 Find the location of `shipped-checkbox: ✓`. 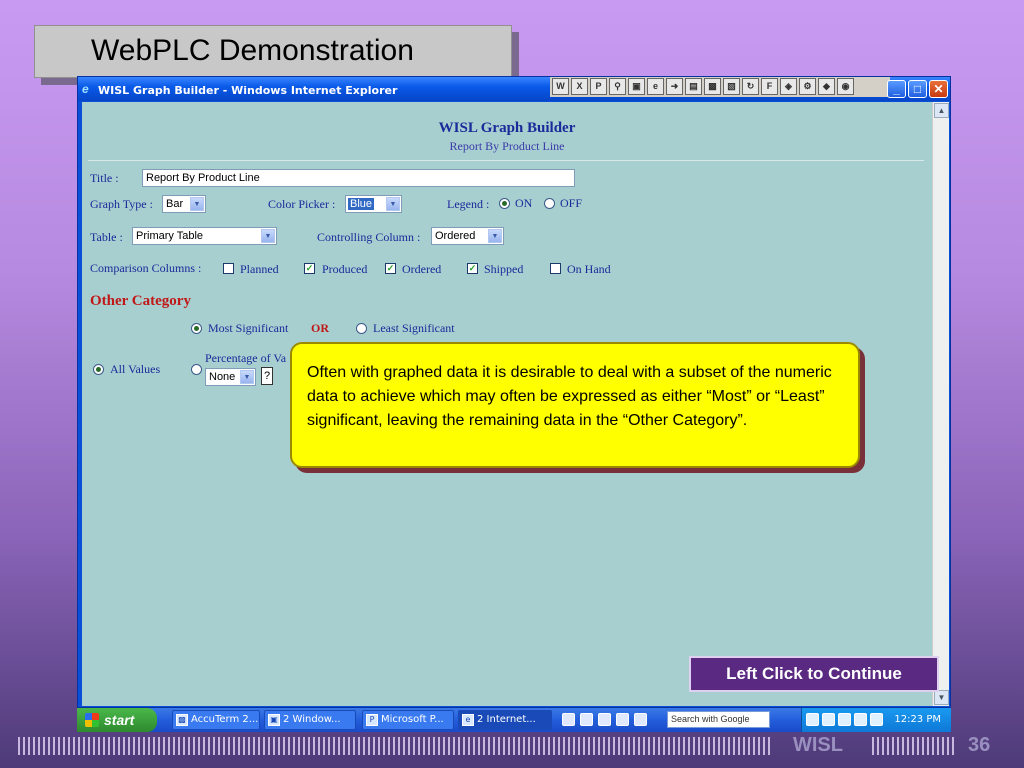

shipped-checkbox: ✓ is located at coordinates (472, 268).